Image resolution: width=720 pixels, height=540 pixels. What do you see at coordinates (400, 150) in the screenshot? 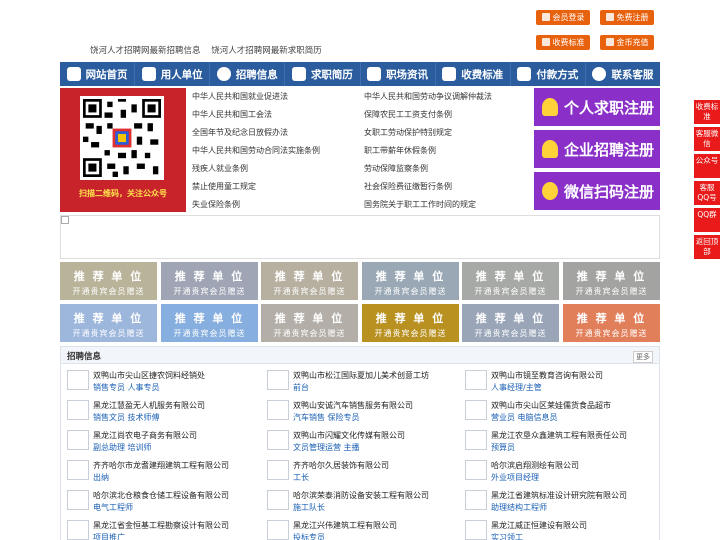
I see `law-link: 职工带薪年休假条例` at bounding box center [400, 150].